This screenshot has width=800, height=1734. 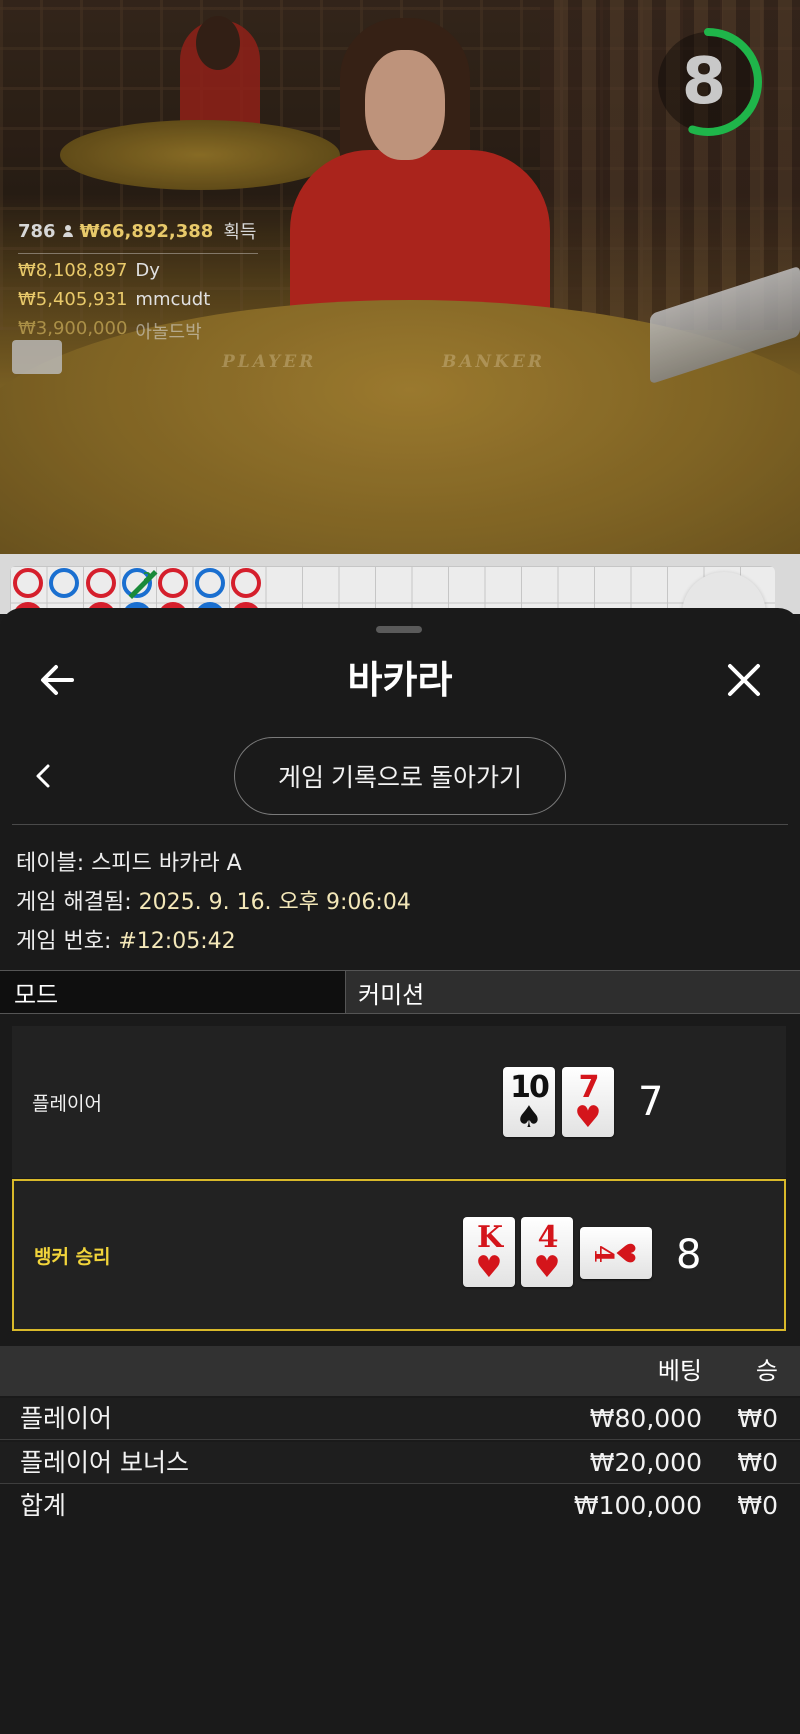 I want to click on winner-amount: ₩5,405,931, so click(x=73, y=299).